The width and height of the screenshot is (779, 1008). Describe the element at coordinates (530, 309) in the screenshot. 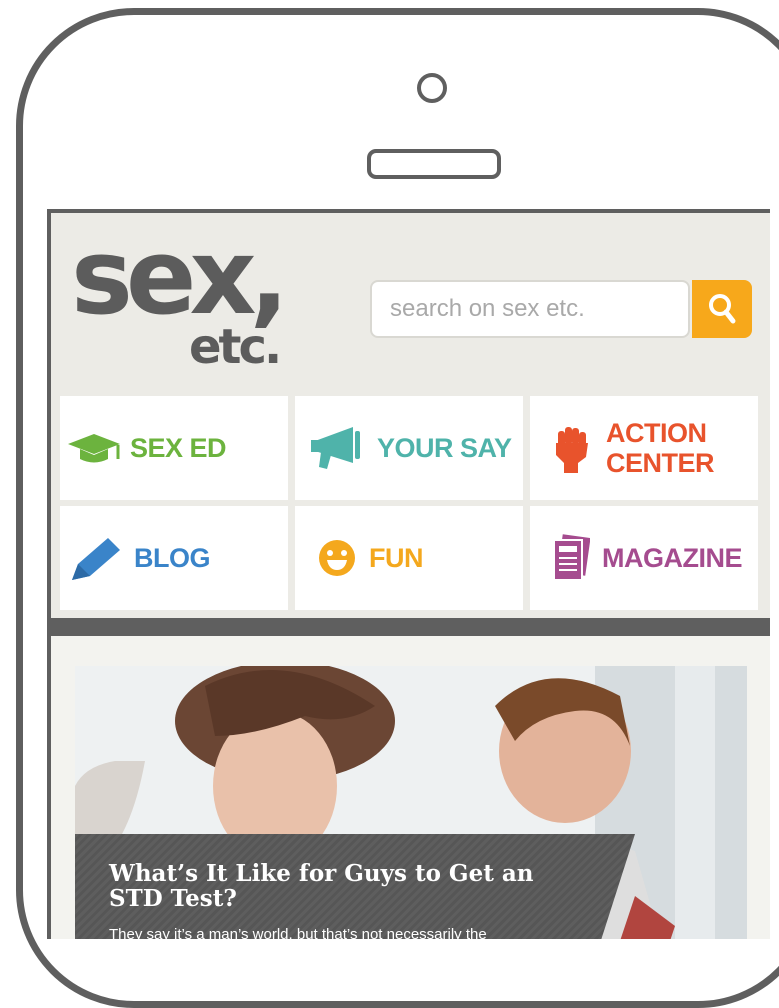

I see `search-input` at that location.